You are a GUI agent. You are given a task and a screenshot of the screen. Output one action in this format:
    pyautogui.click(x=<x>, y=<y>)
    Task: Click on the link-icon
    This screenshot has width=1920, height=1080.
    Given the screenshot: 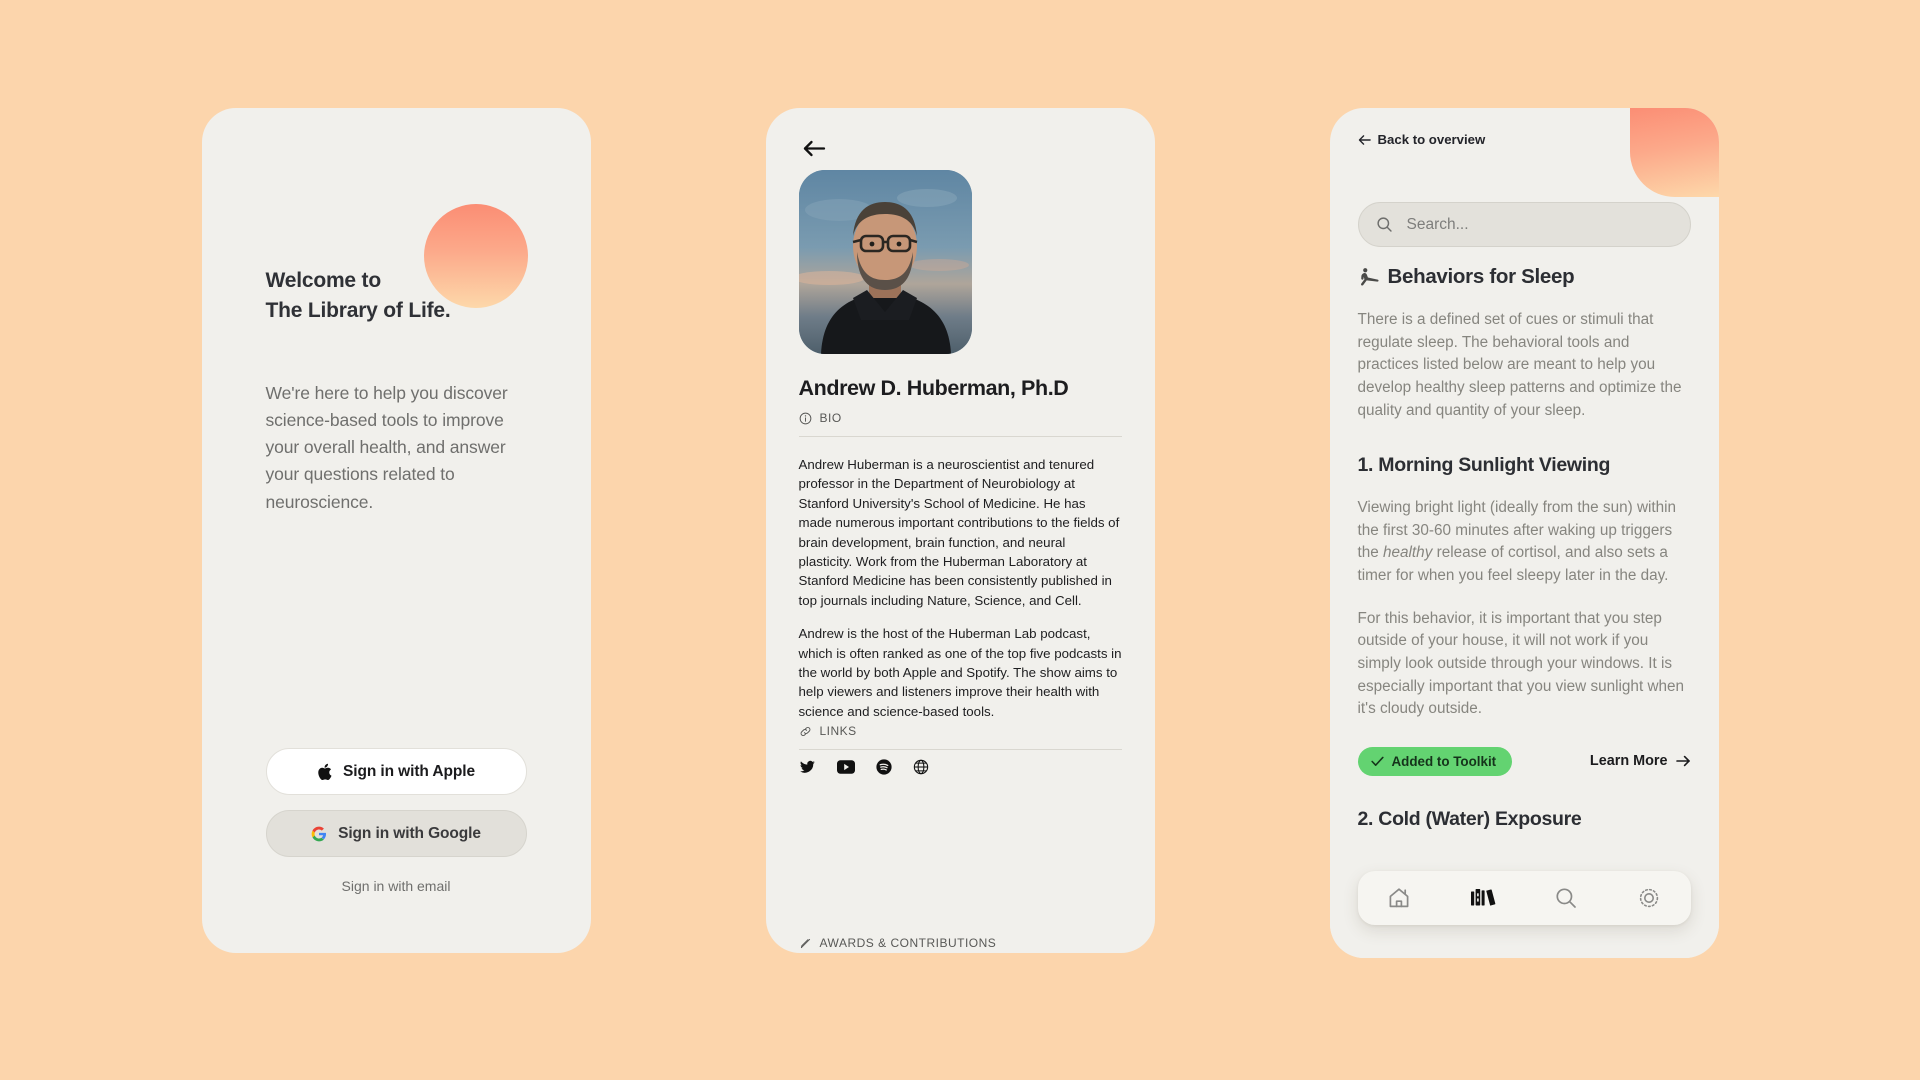 What is the action you would take?
    pyautogui.click(x=805, y=731)
    